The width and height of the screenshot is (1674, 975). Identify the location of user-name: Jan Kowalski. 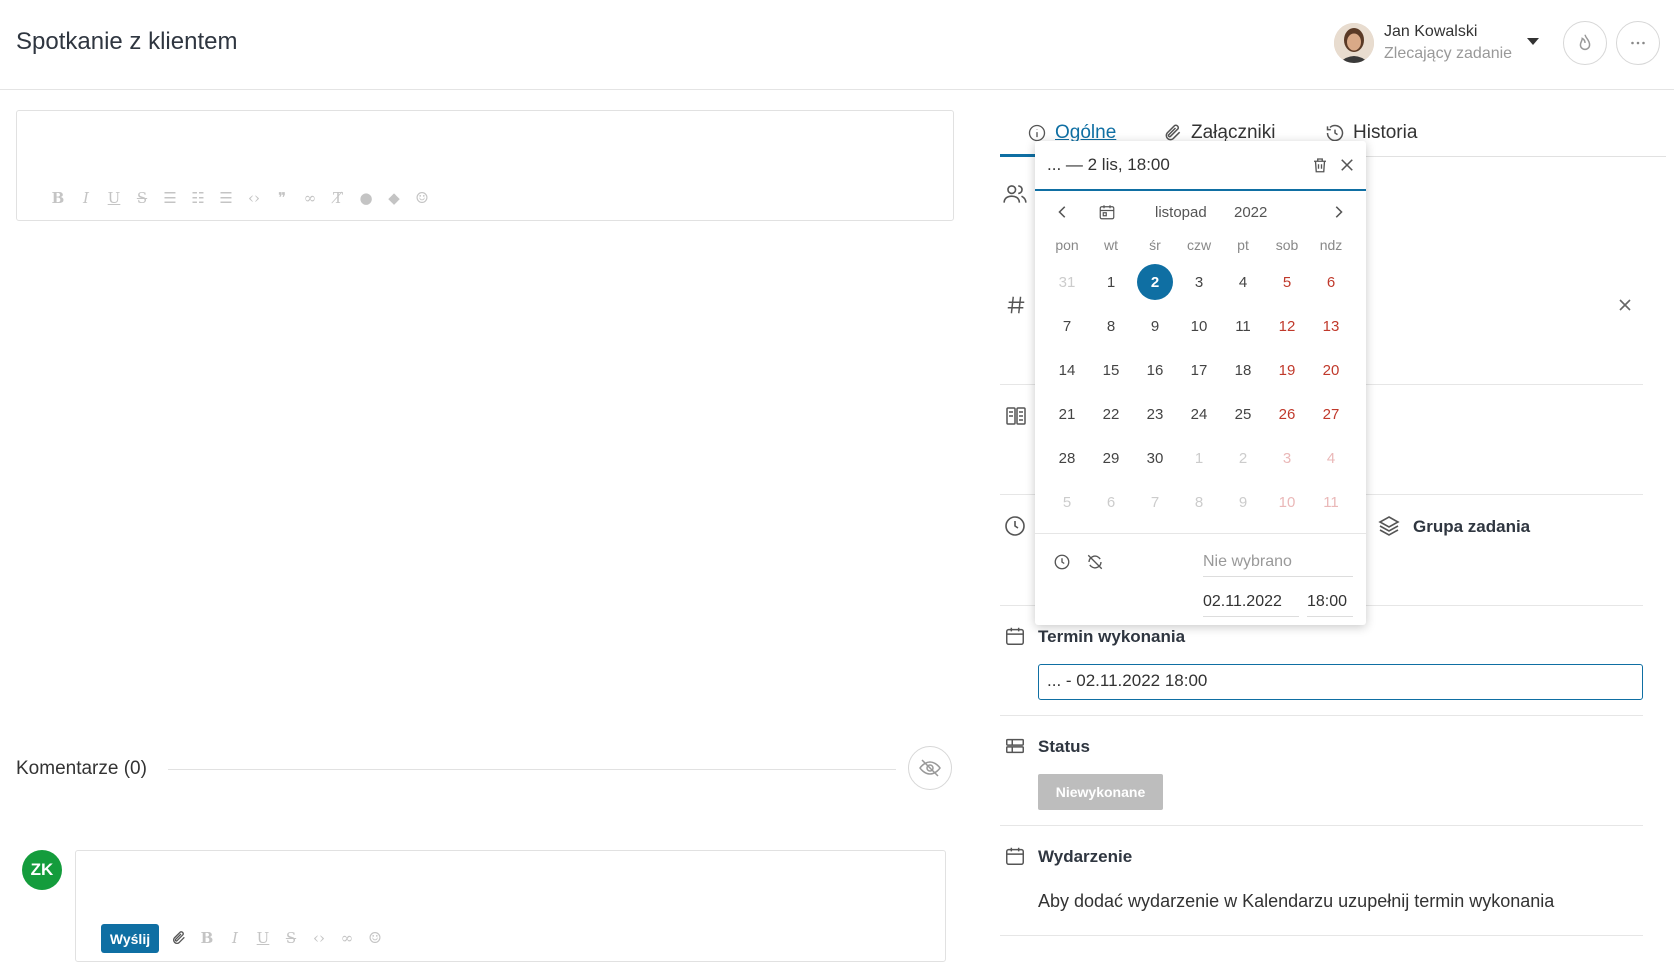
(1431, 31).